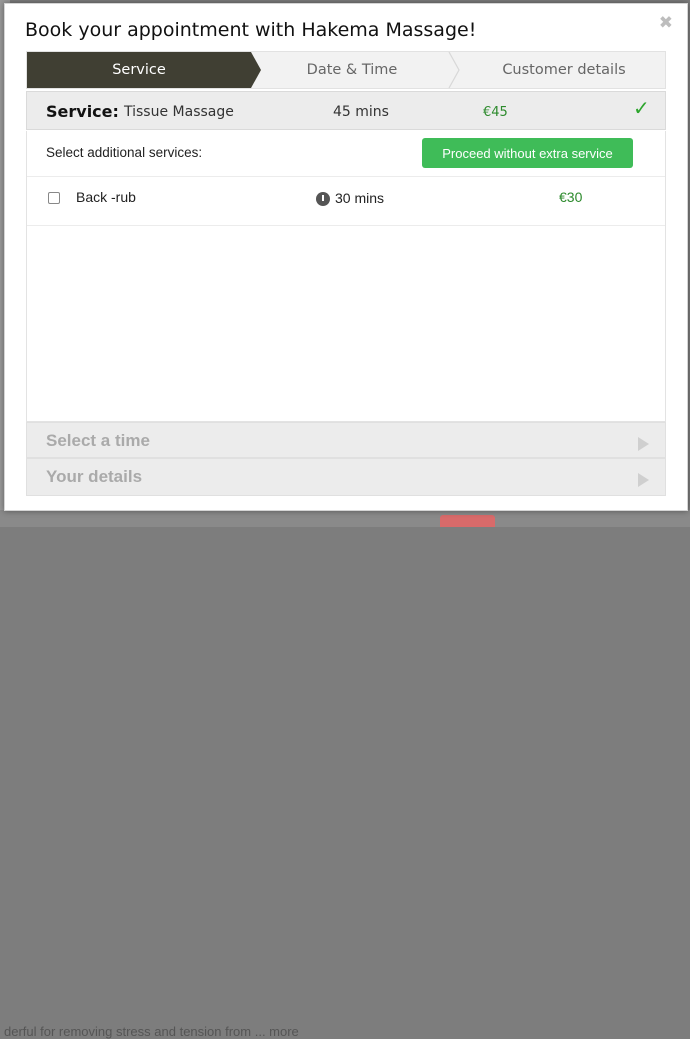 The height and width of the screenshot is (1039, 690). I want to click on service-duration: 45 mins, so click(361, 112).